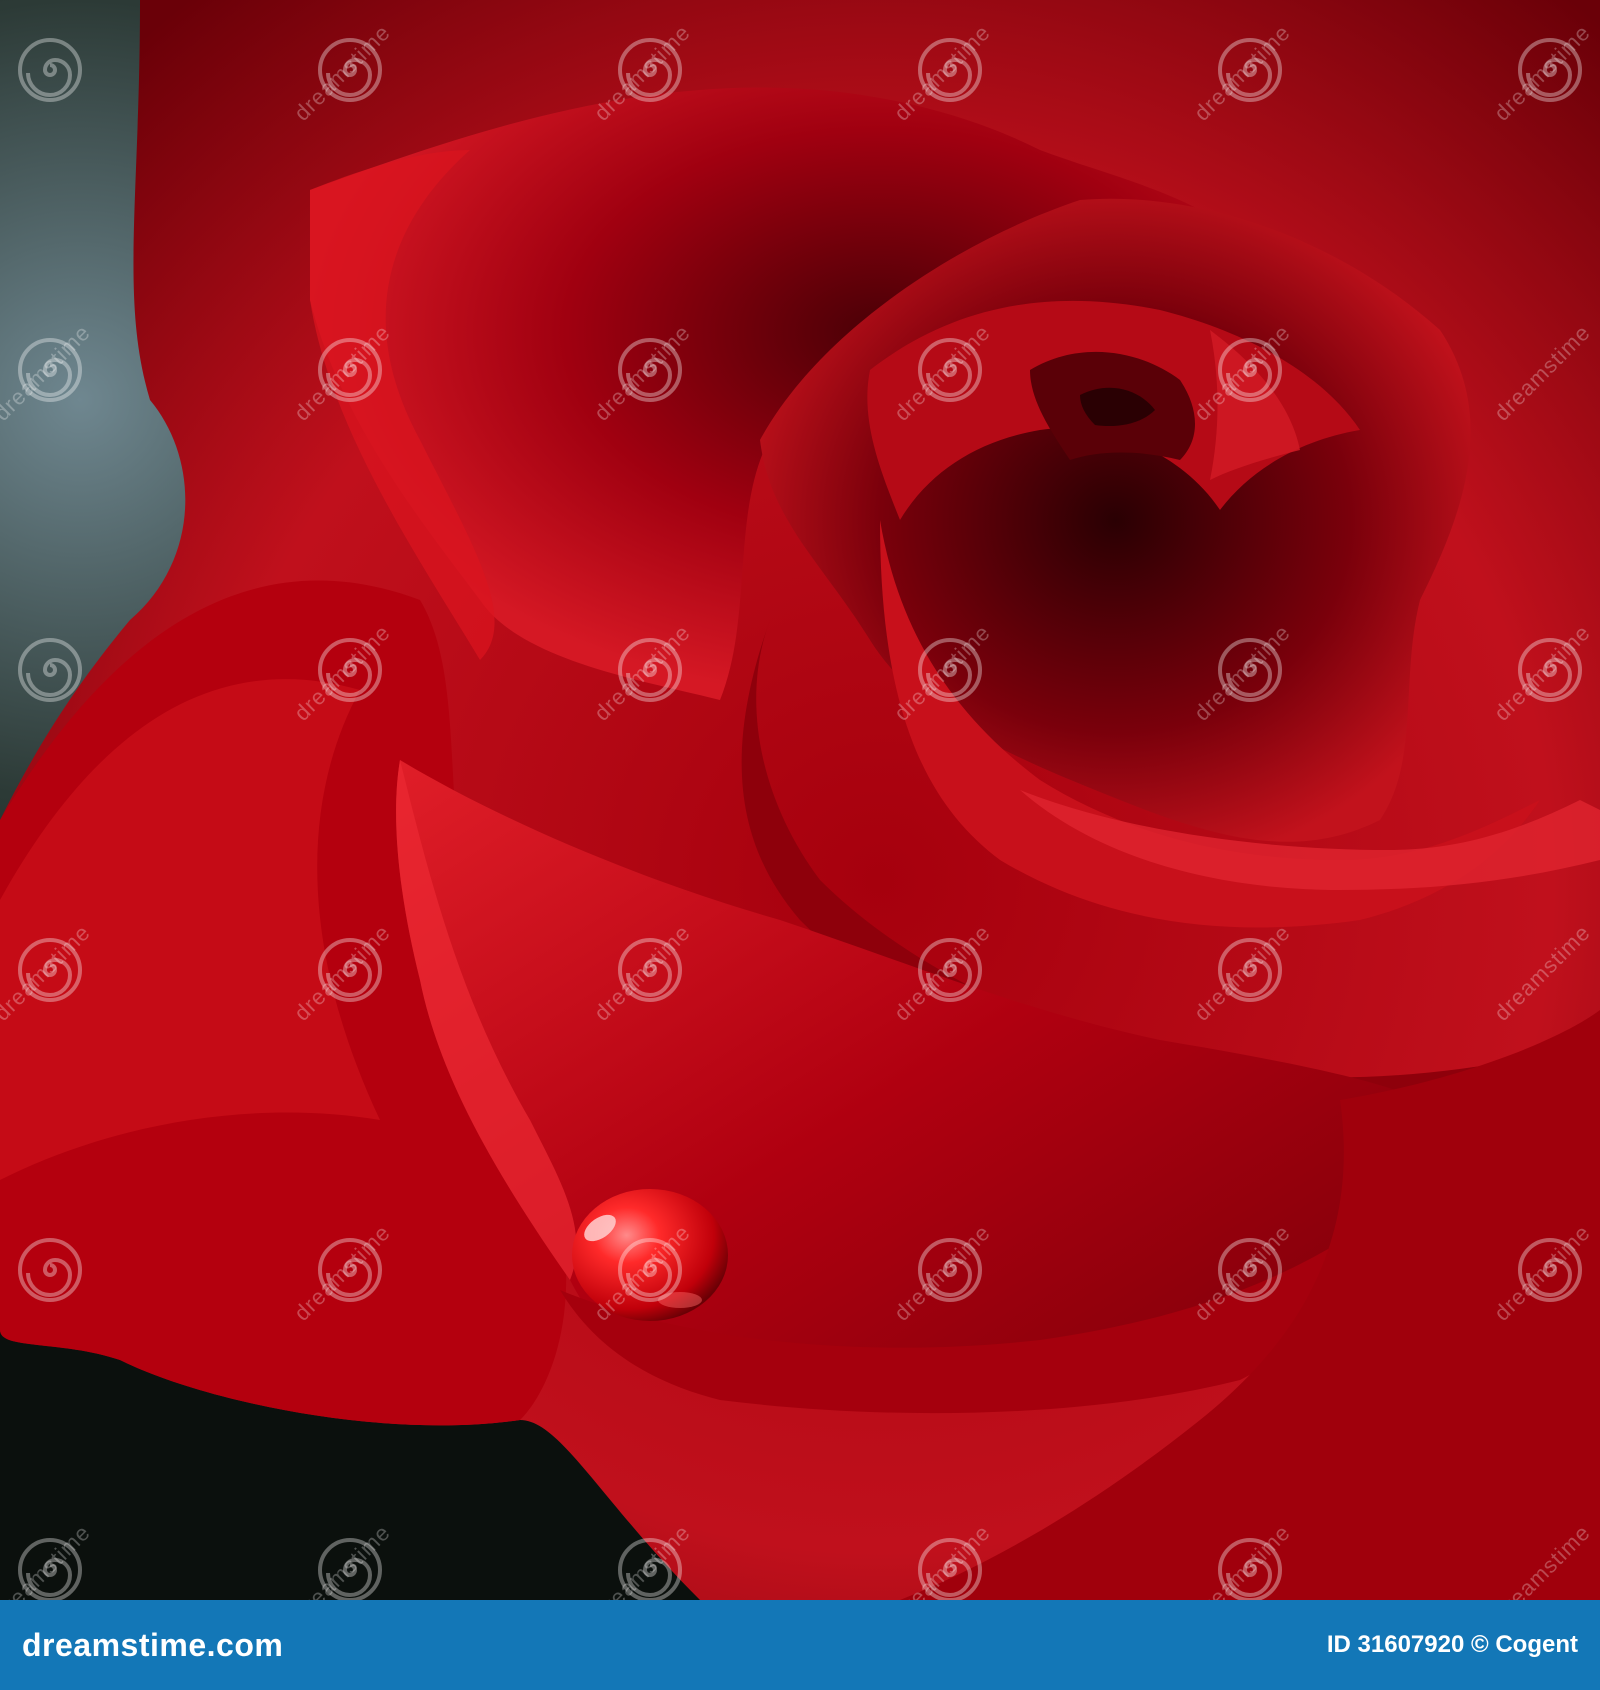 This screenshot has width=1600, height=1690. Describe the element at coordinates (1452, 1644) in the screenshot. I see `image-id-credit: ID 31607920 © Cogent` at that location.